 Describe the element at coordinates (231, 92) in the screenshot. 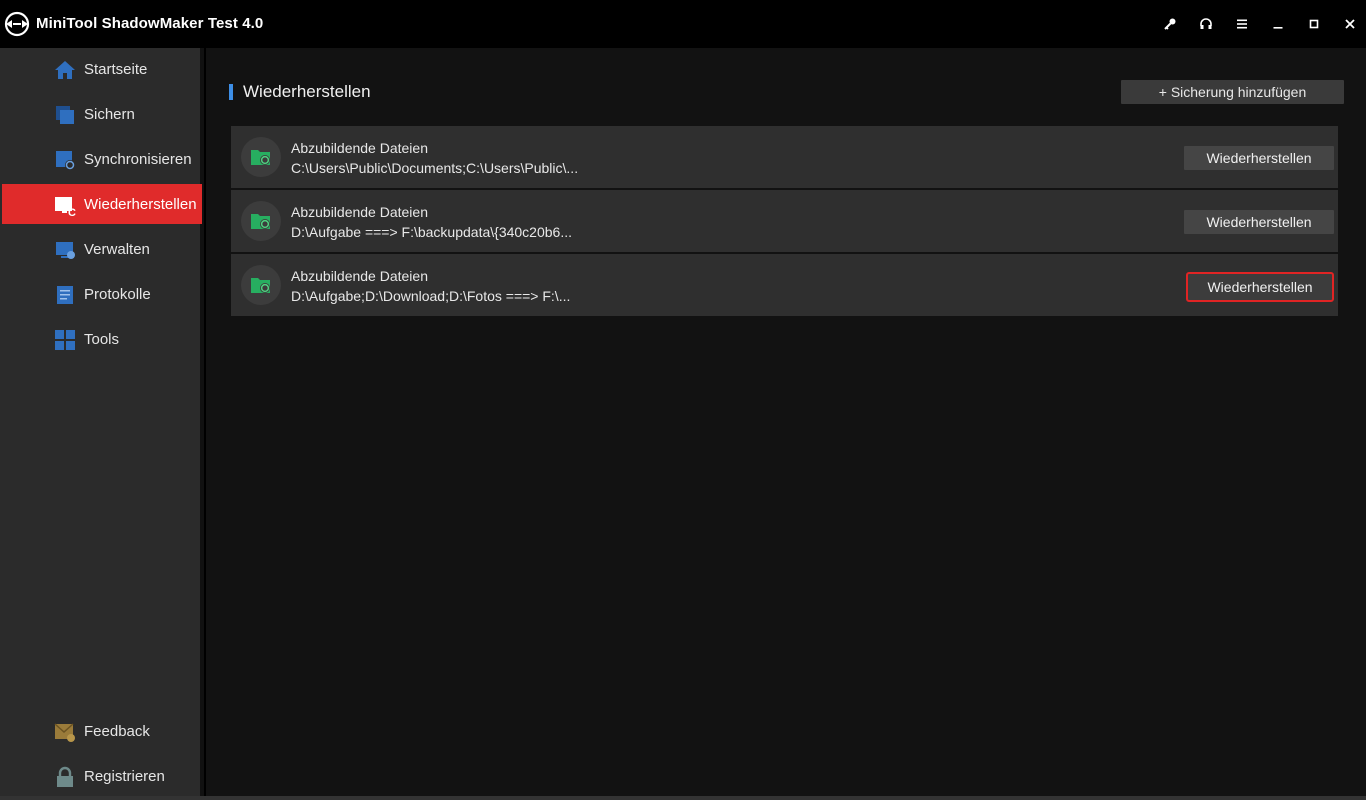

I see `page-title-marker` at that location.